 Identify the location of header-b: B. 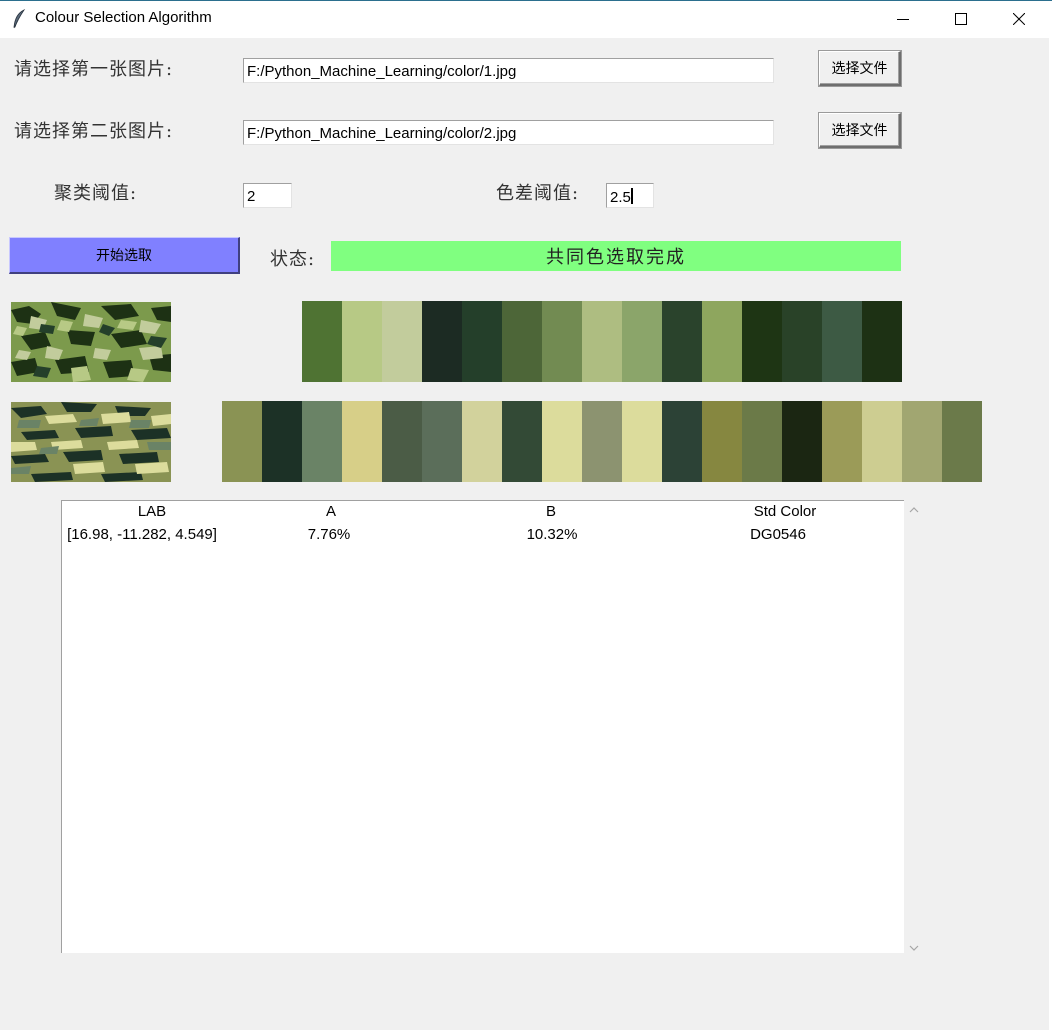
(551, 511).